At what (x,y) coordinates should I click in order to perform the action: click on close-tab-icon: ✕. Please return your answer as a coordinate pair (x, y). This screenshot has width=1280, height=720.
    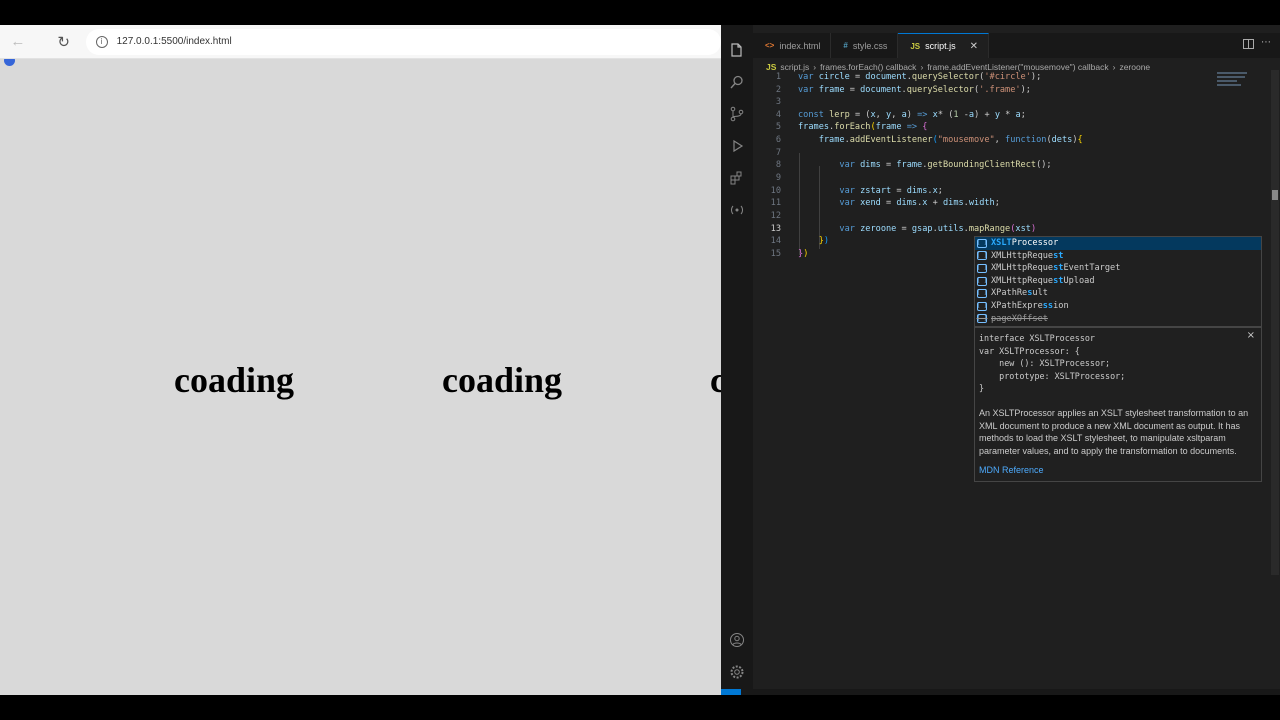
    Looking at the image, I should click on (974, 46).